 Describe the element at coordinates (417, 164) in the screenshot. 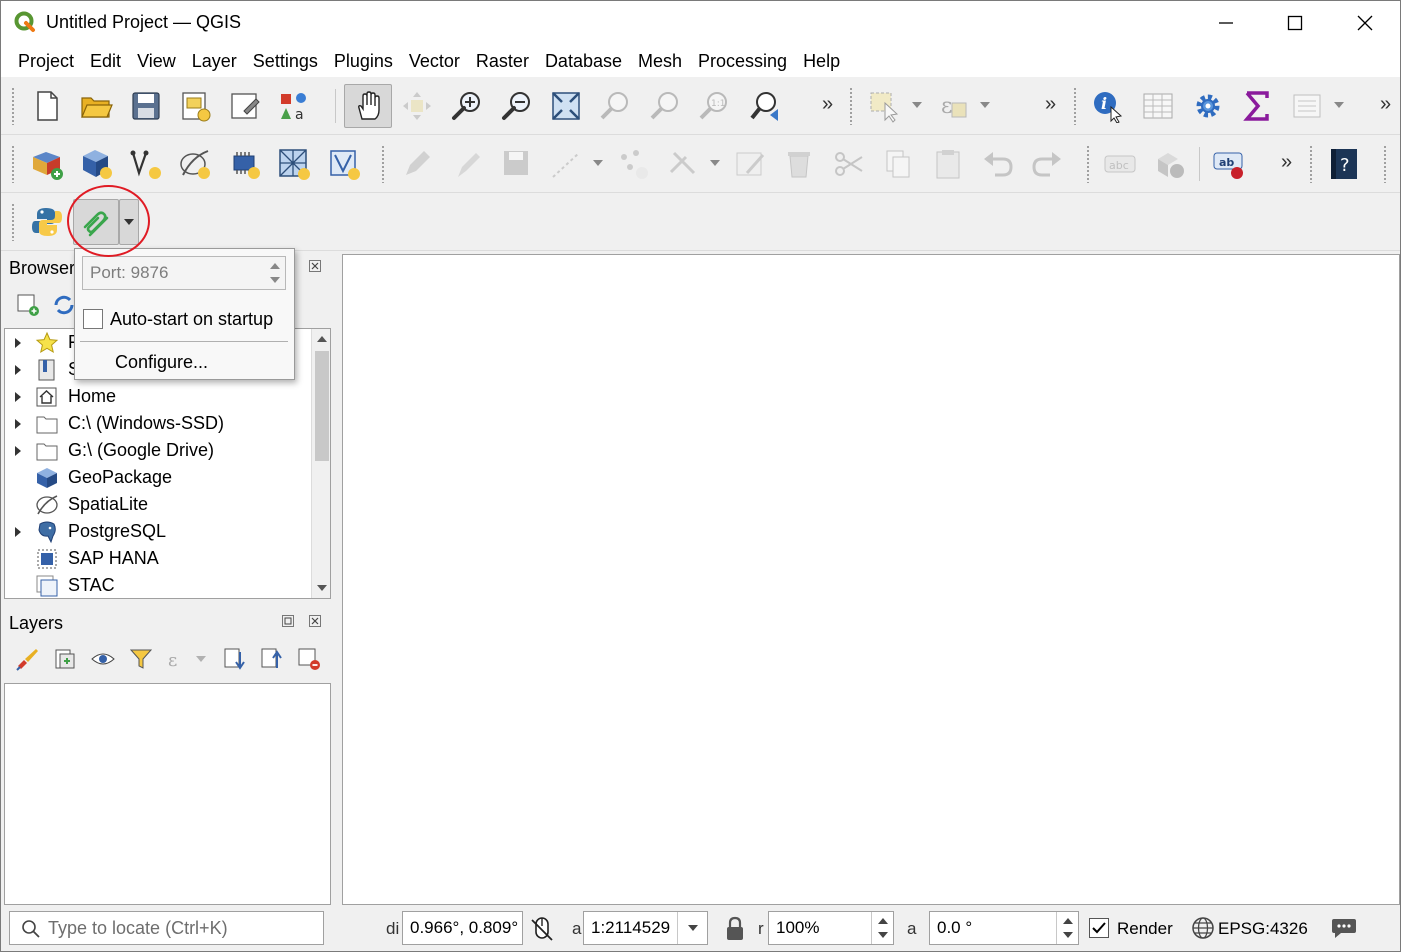

I see `current-edits-button` at that location.